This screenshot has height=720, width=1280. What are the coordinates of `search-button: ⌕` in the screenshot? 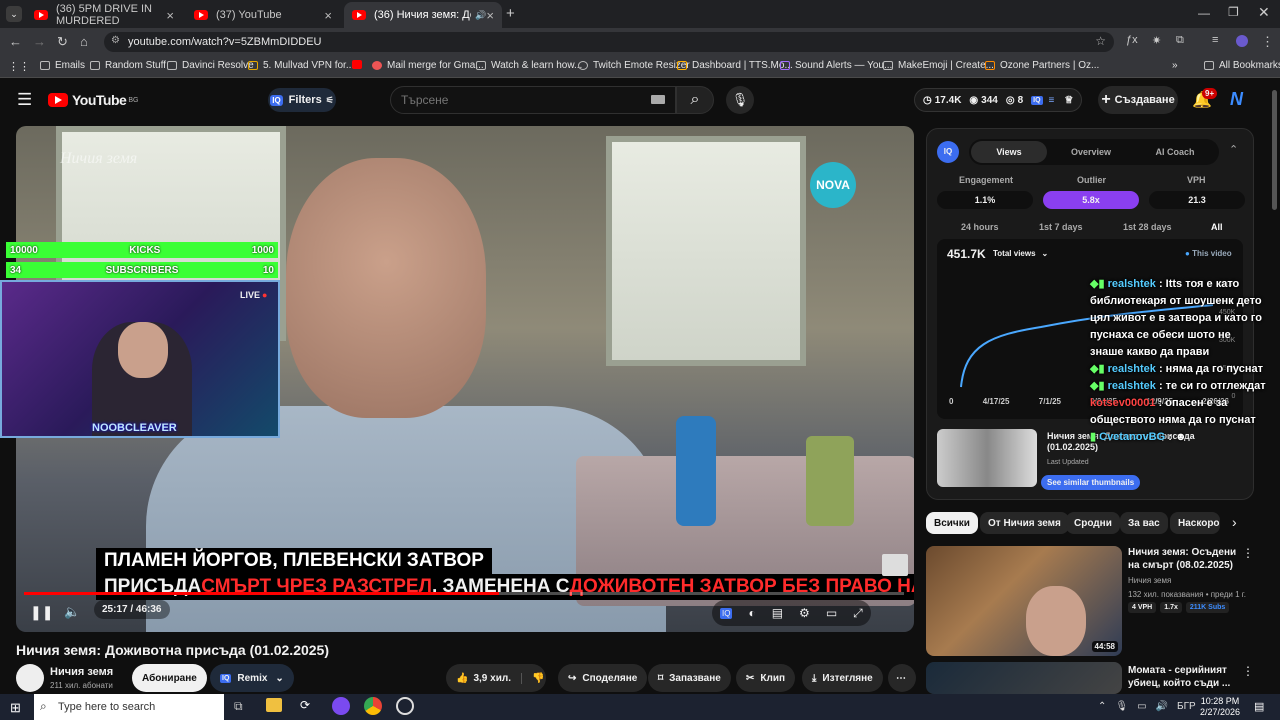 It's located at (695, 100).